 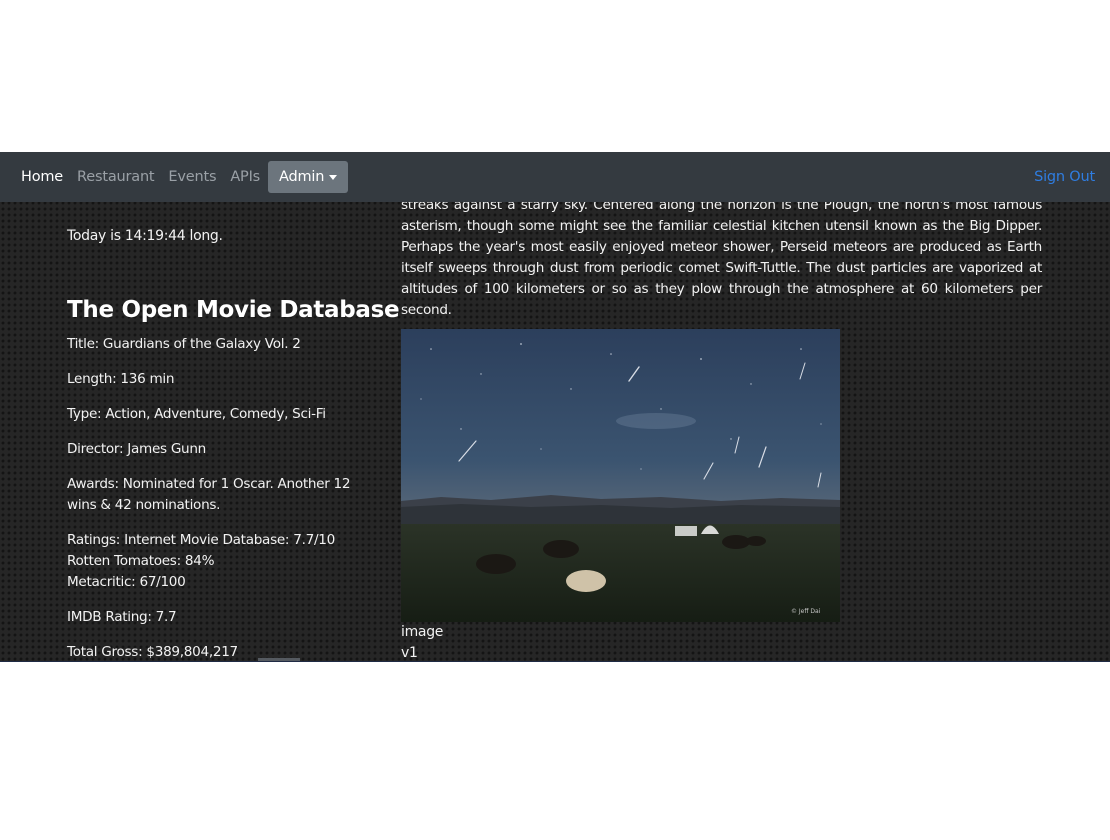 What do you see at coordinates (184, 344) in the screenshot?
I see `movie-title: Title: Guardians of the Galaxy Vol. 2` at bounding box center [184, 344].